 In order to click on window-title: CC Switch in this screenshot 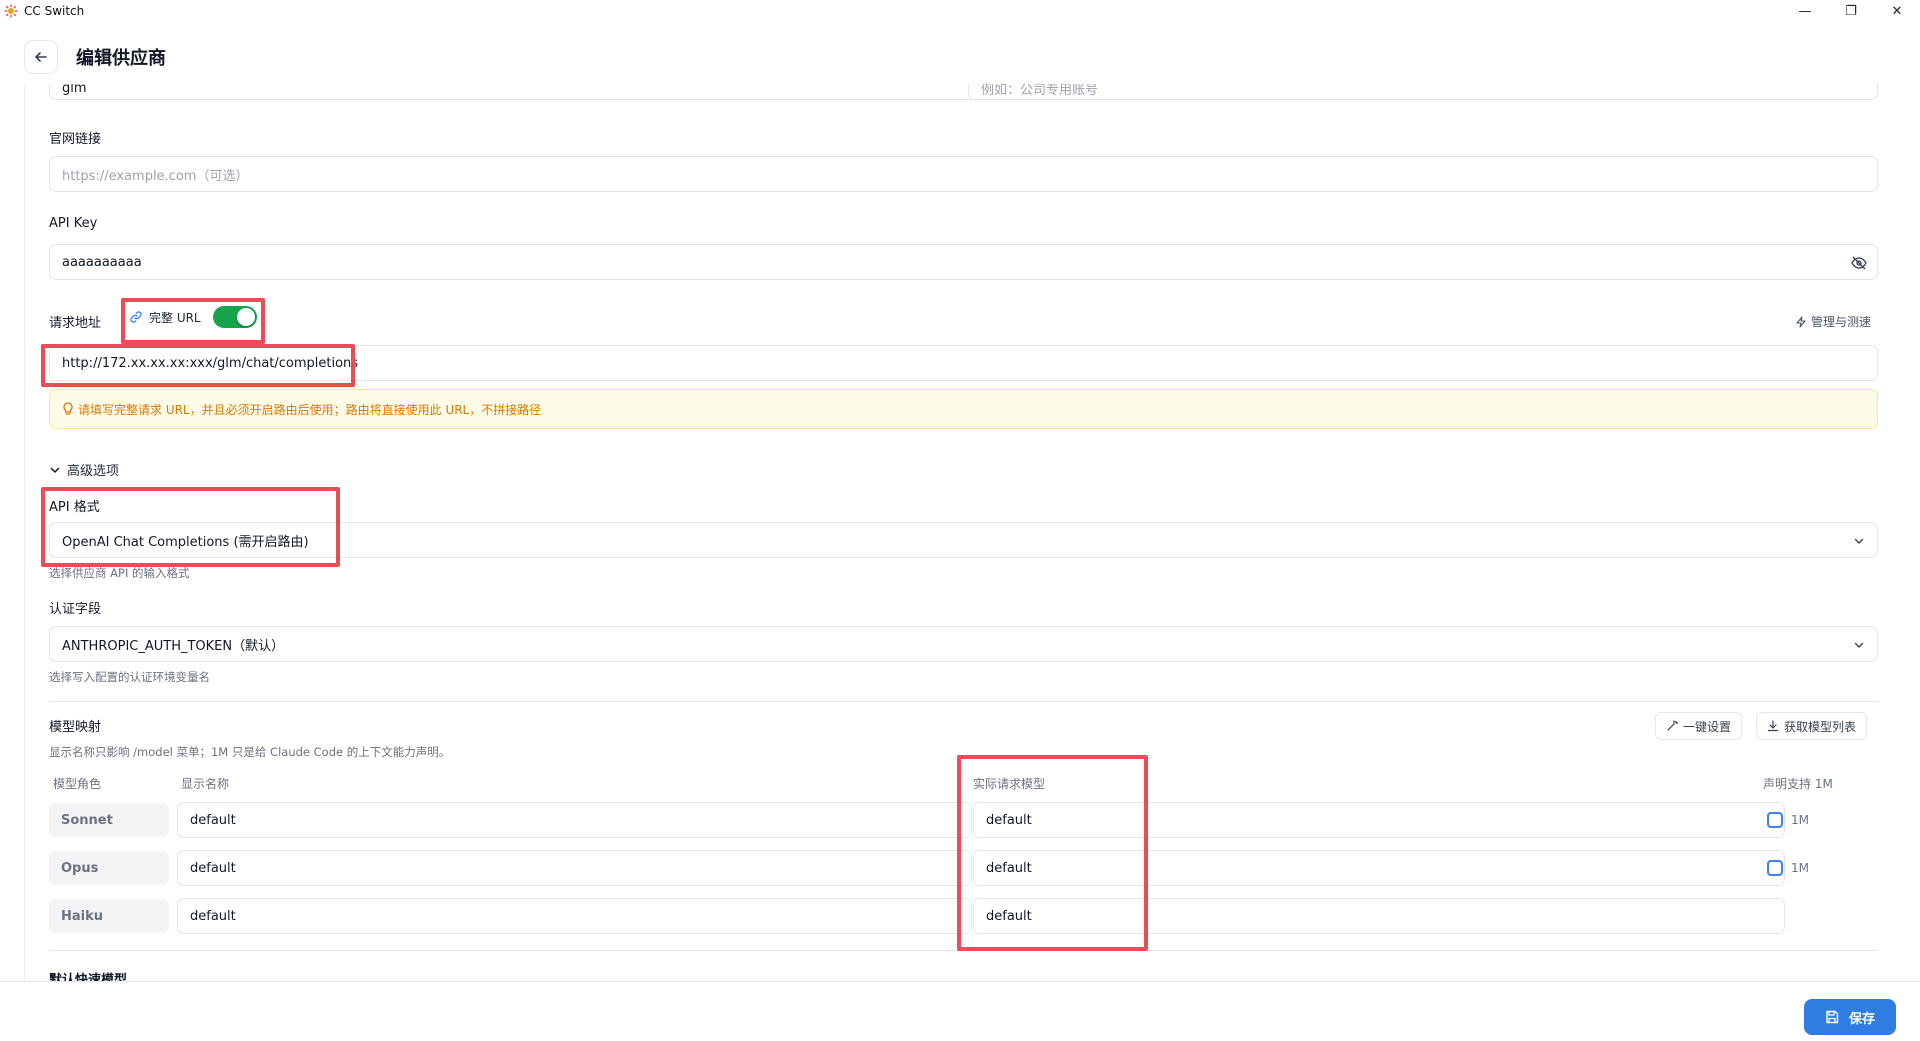, I will do `click(54, 11)`.